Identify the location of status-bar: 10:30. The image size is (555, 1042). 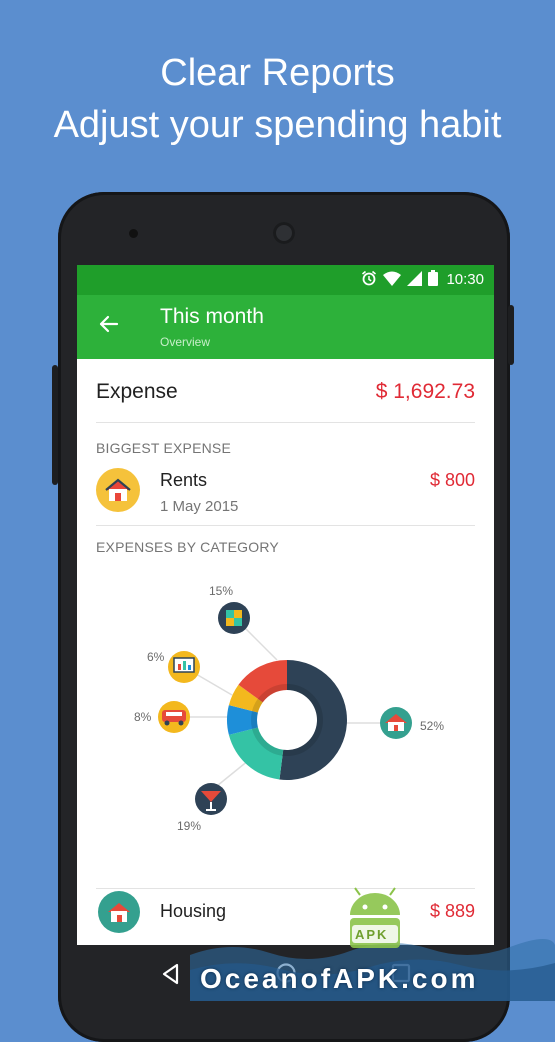
(285, 280).